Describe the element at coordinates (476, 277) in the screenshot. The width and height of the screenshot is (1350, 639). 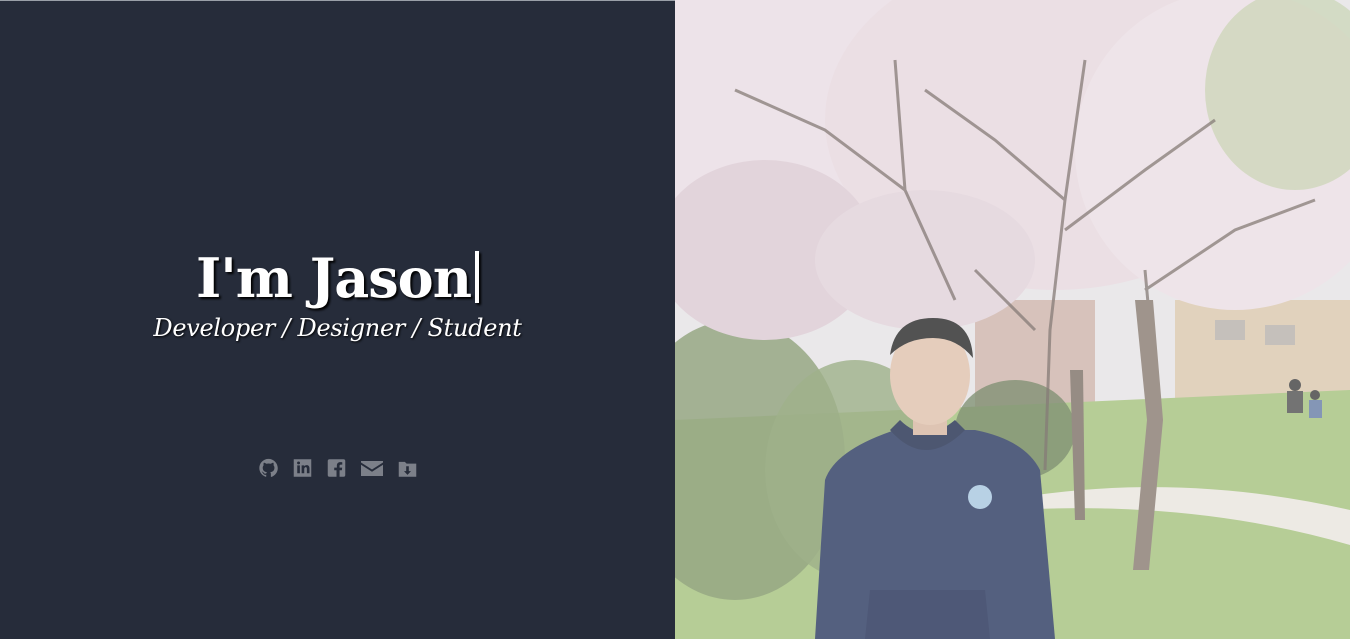
I see `typing-cursor` at that location.